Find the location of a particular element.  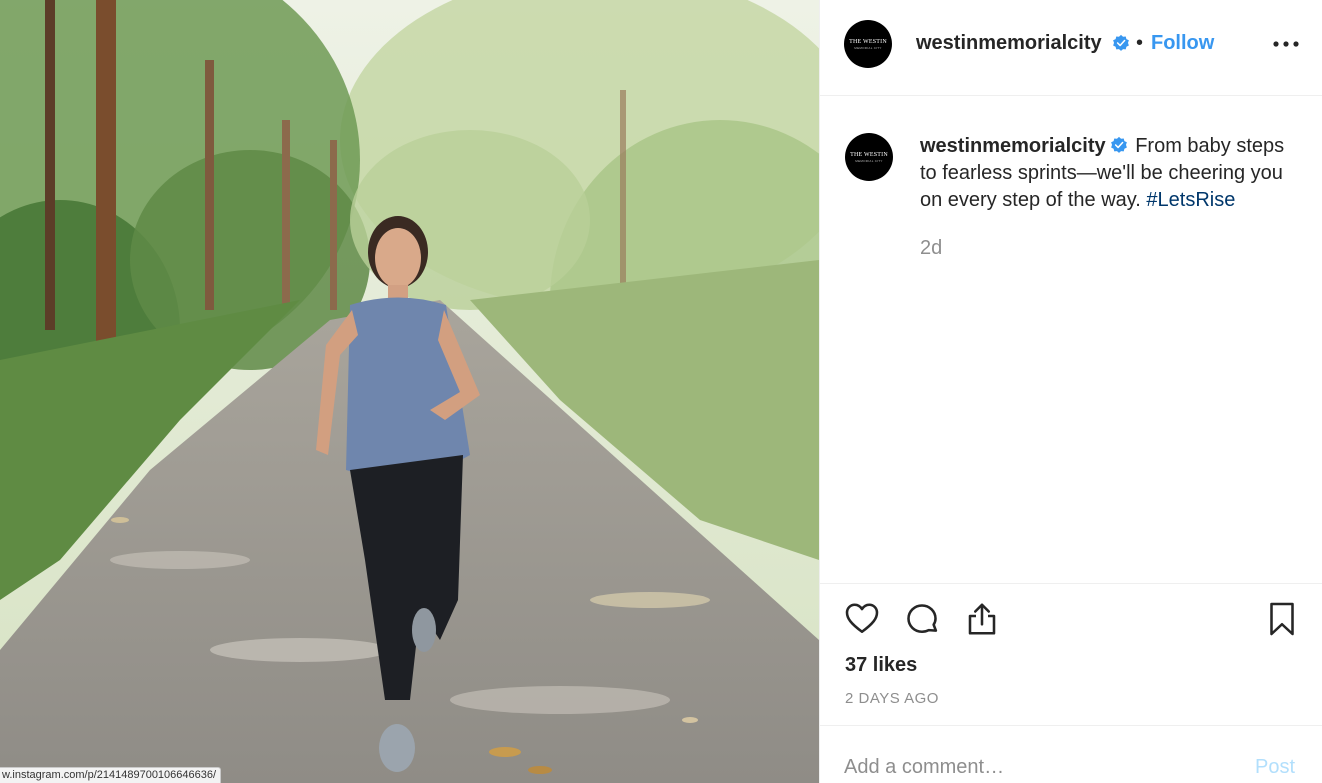

caption-avatar-brand: THE WESTIN is located at coordinates (869, 154).